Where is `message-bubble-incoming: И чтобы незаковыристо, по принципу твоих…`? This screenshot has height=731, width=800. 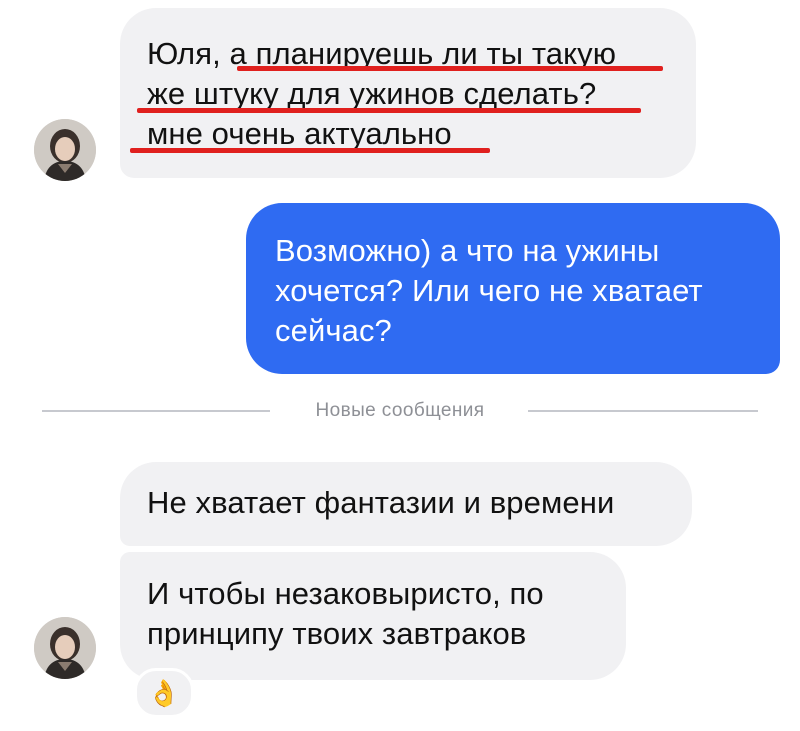
message-bubble-incoming: И чтобы незаковыристо, по принципу твоих… is located at coordinates (373, 616).